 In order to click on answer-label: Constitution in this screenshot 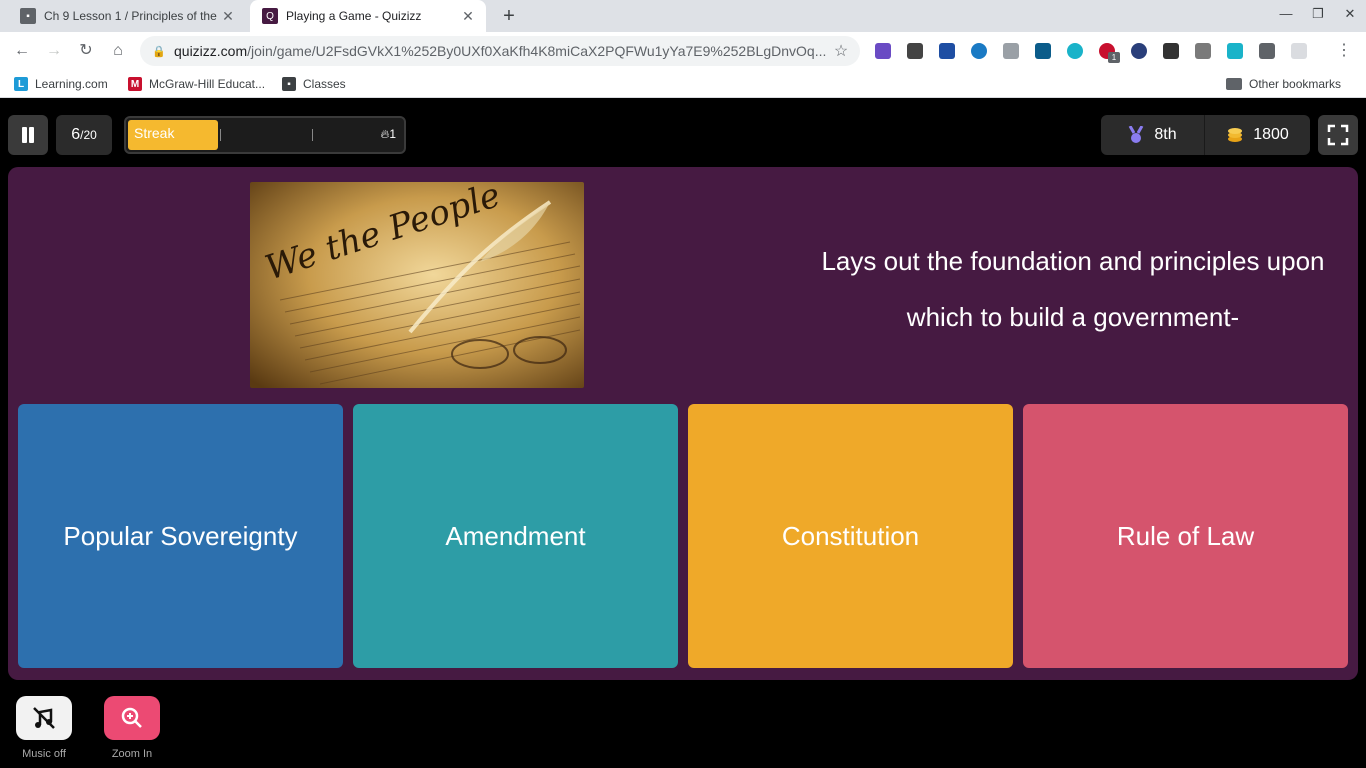, I will do `click(850, 535)`.